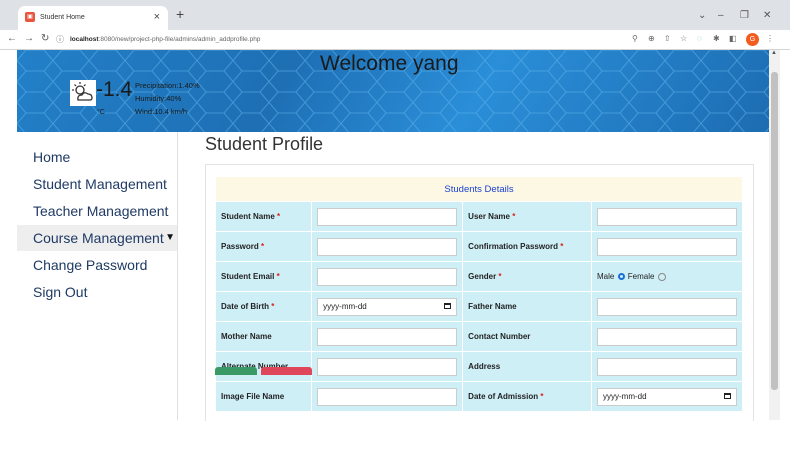 This screenshot has height=475, width=790. What do you see at coordinates (527, 216) in the screenshot?
I see `field-label: User Name *` at bounding box center [527, 216].